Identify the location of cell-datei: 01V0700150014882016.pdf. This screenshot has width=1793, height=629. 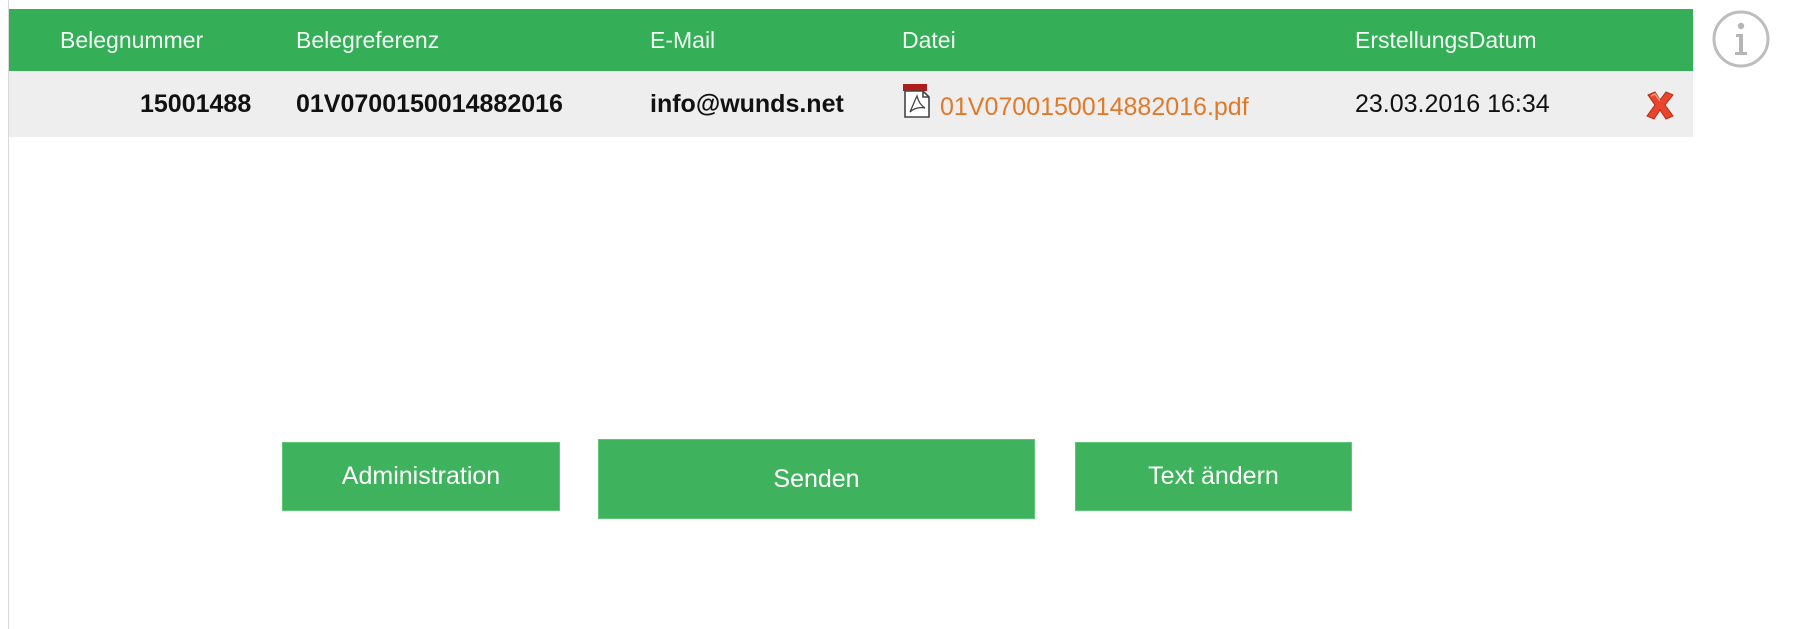
(1075, 104).